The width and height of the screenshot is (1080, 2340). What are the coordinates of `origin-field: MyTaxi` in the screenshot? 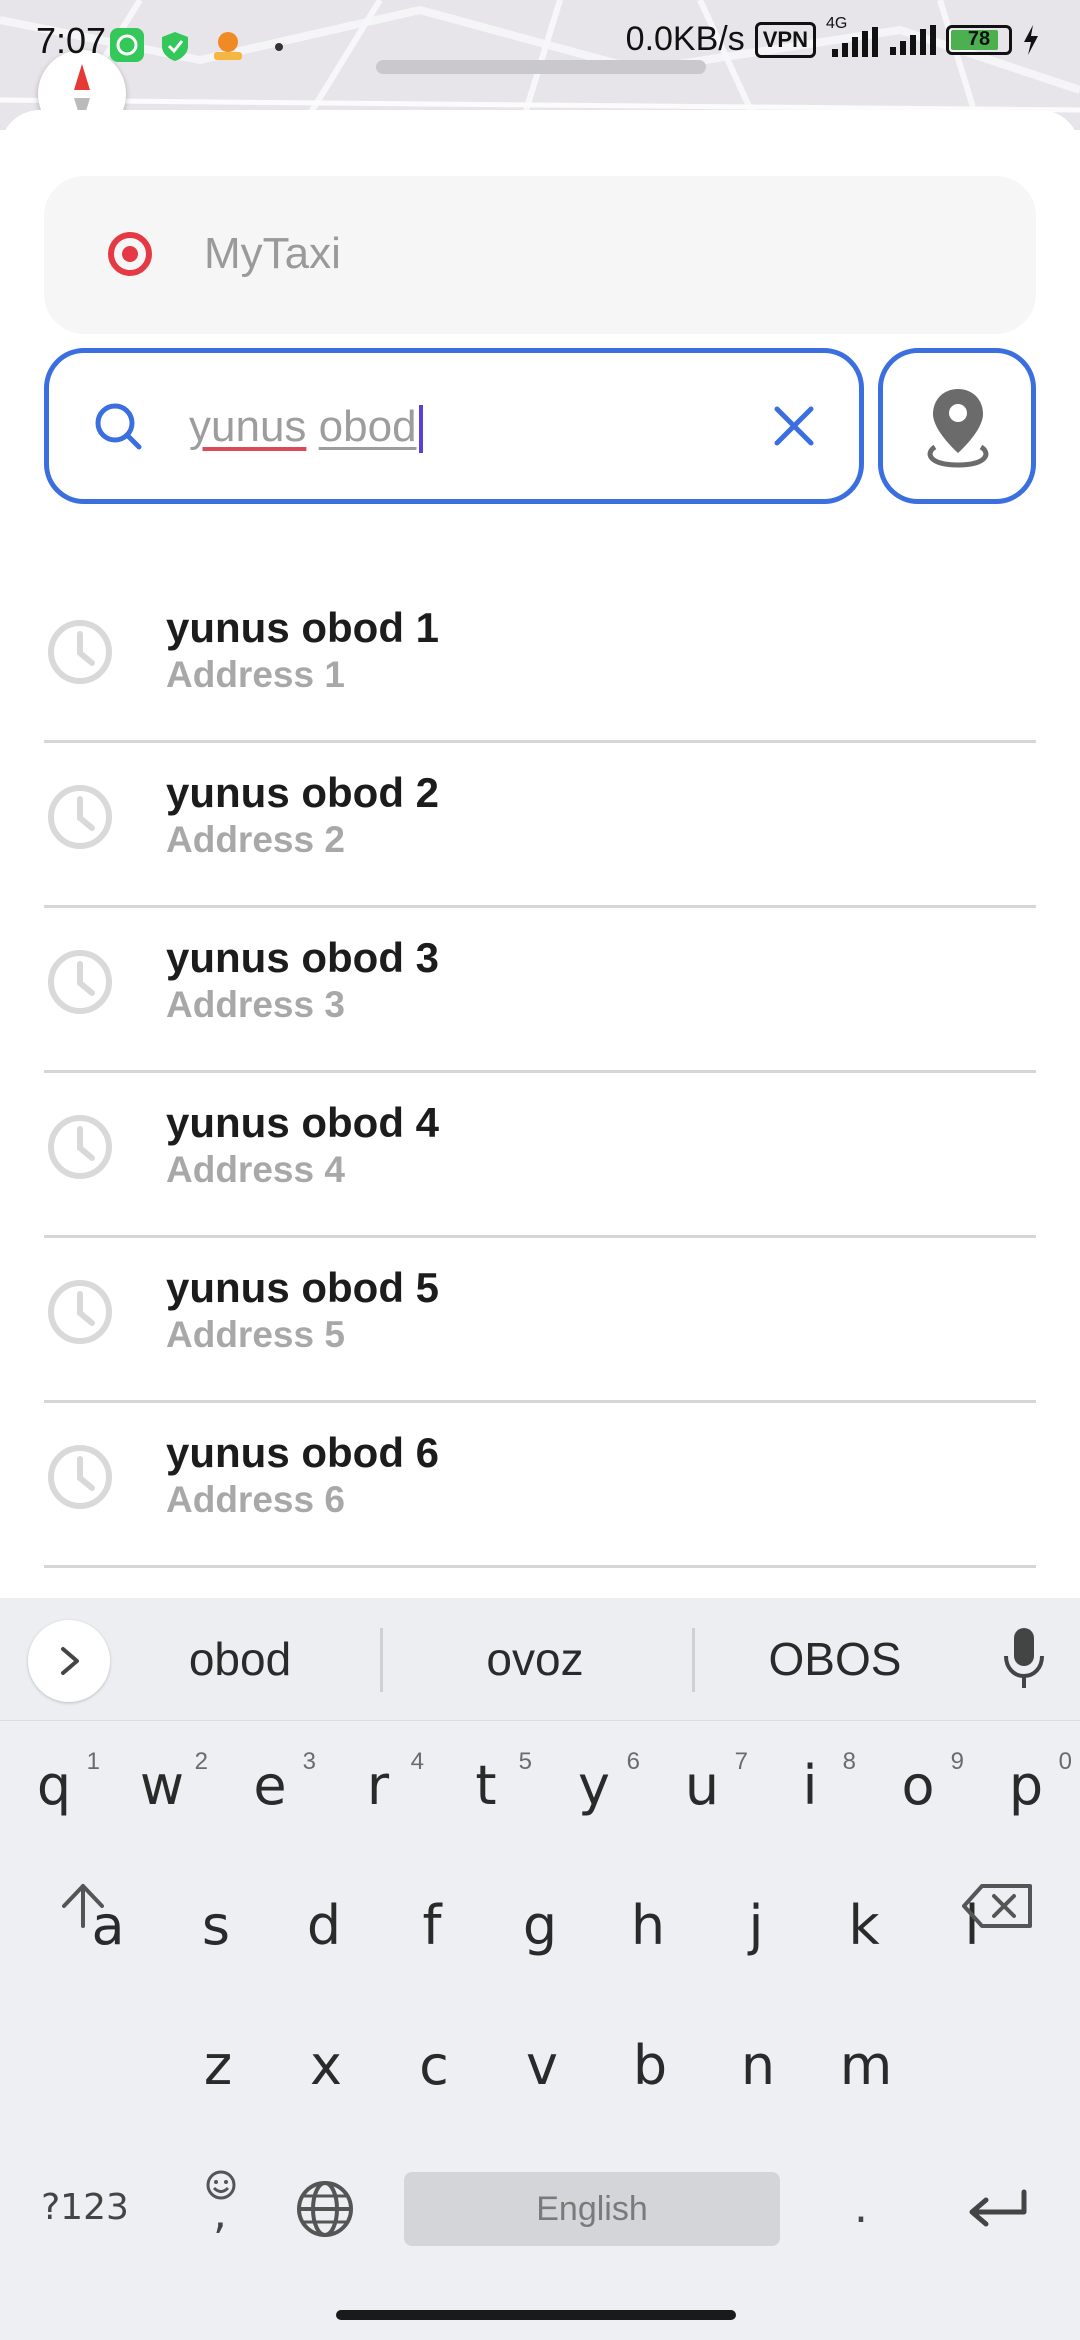 It's located at (540, 255).